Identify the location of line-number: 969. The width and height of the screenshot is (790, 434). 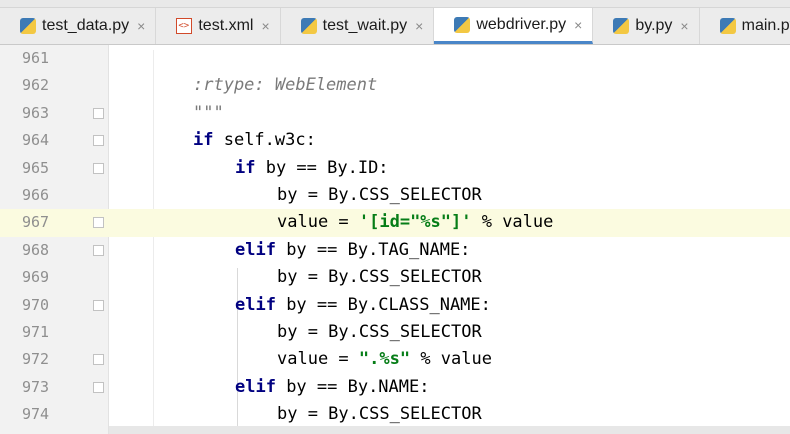
(36, 277).